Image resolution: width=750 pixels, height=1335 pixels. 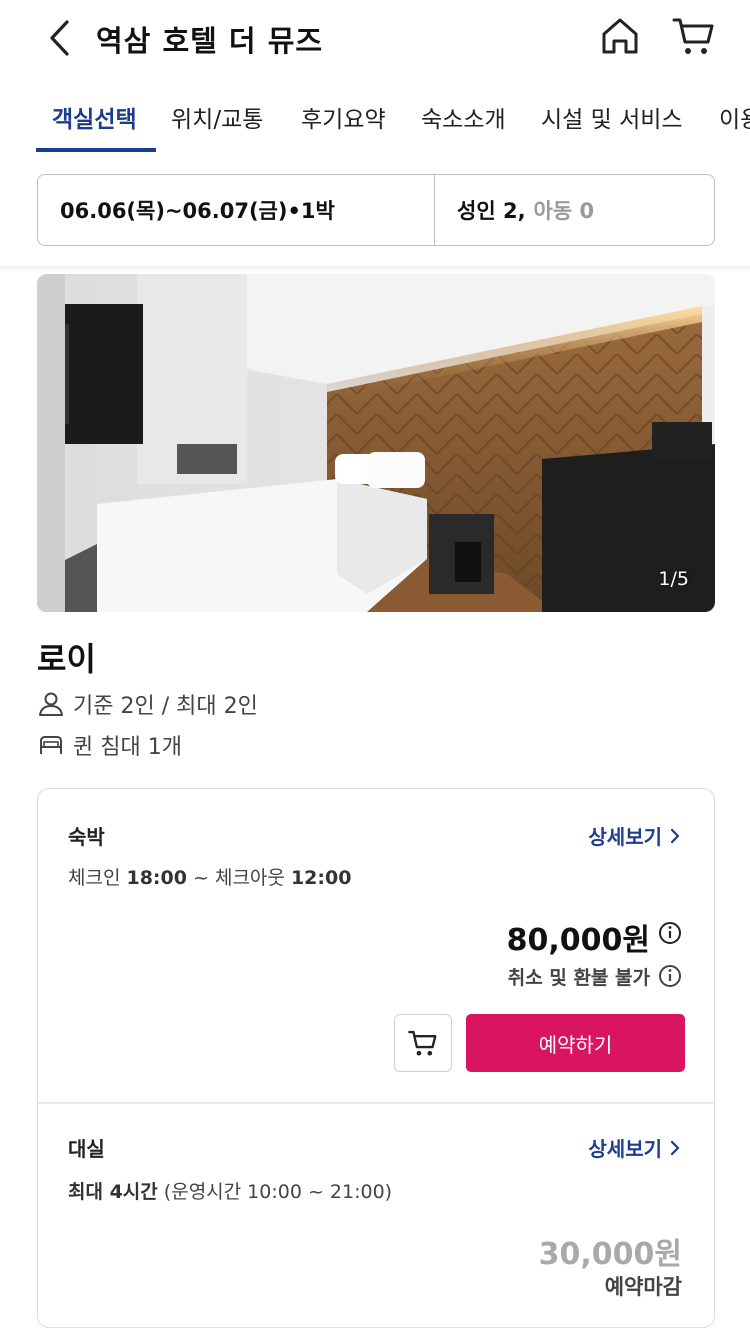 What do you see at coordinates (670, 933) in the screenshot?
I see `price-info-icon` at bounding box center [670, 933].